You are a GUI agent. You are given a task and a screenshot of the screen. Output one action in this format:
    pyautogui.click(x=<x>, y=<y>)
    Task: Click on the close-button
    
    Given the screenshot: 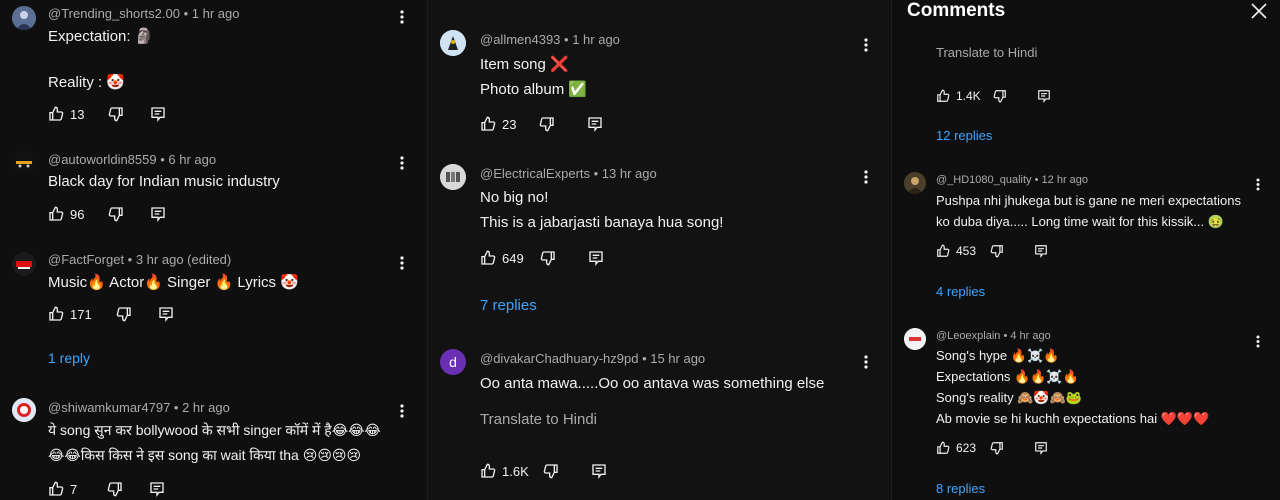 What is the action you would take?
    pyautogui.click(x=1259, y=11)
    